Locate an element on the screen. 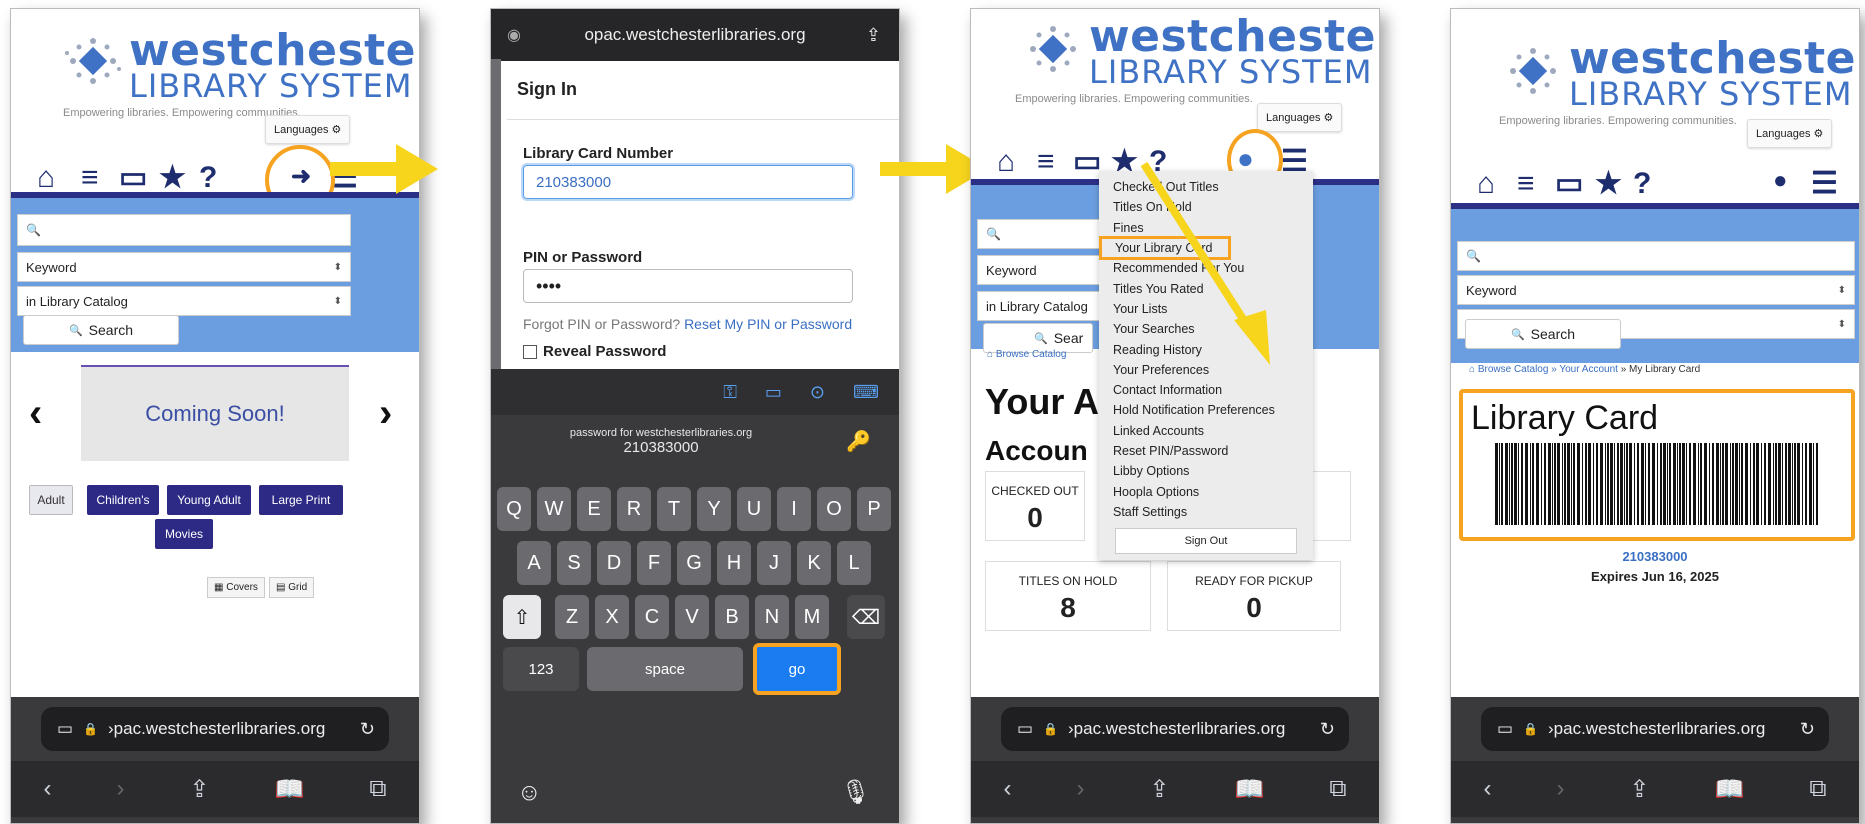  key-u: U is located at coordinates (754, 509).